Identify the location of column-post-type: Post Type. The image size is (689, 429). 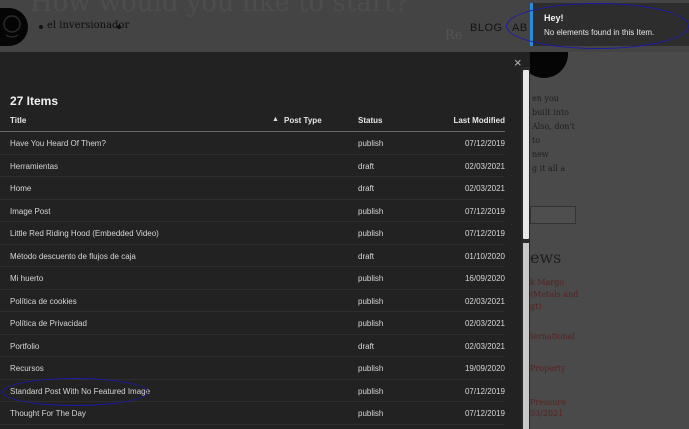
(303, 120).